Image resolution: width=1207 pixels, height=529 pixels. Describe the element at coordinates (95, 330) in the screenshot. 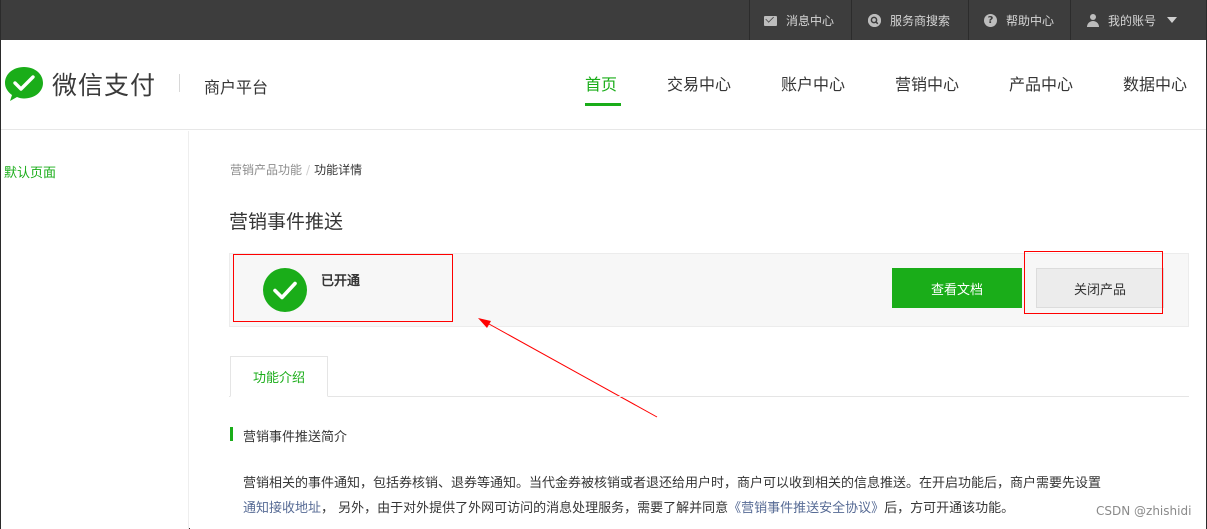

I see `sidebar: 默认页面` at that location.